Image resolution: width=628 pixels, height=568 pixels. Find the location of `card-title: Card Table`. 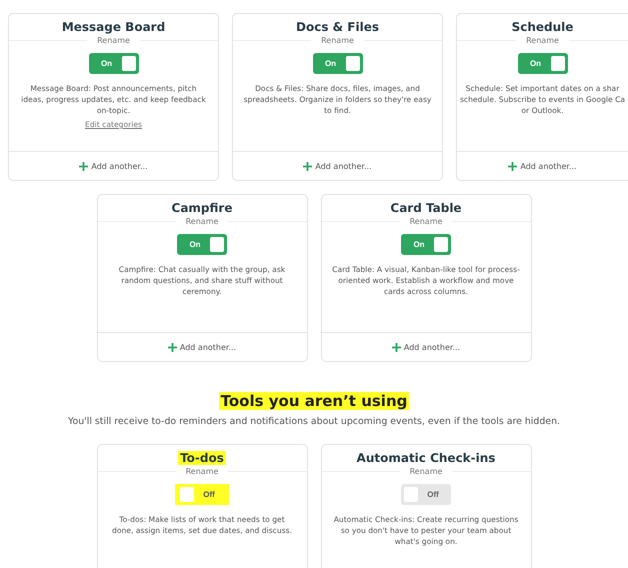

card-title: Card Table is located at coordinates (426, 208).